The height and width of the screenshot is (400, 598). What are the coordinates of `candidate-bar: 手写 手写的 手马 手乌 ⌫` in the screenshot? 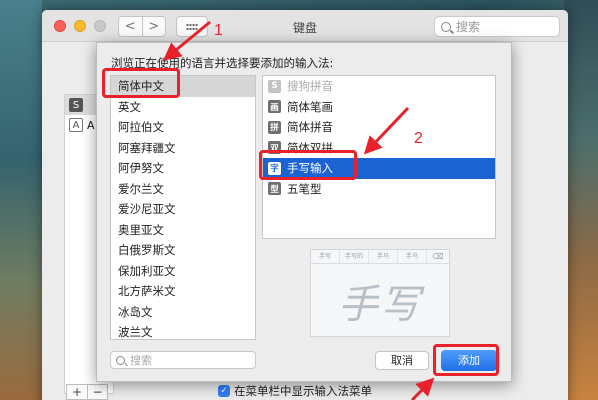 It's located at (380, 257).